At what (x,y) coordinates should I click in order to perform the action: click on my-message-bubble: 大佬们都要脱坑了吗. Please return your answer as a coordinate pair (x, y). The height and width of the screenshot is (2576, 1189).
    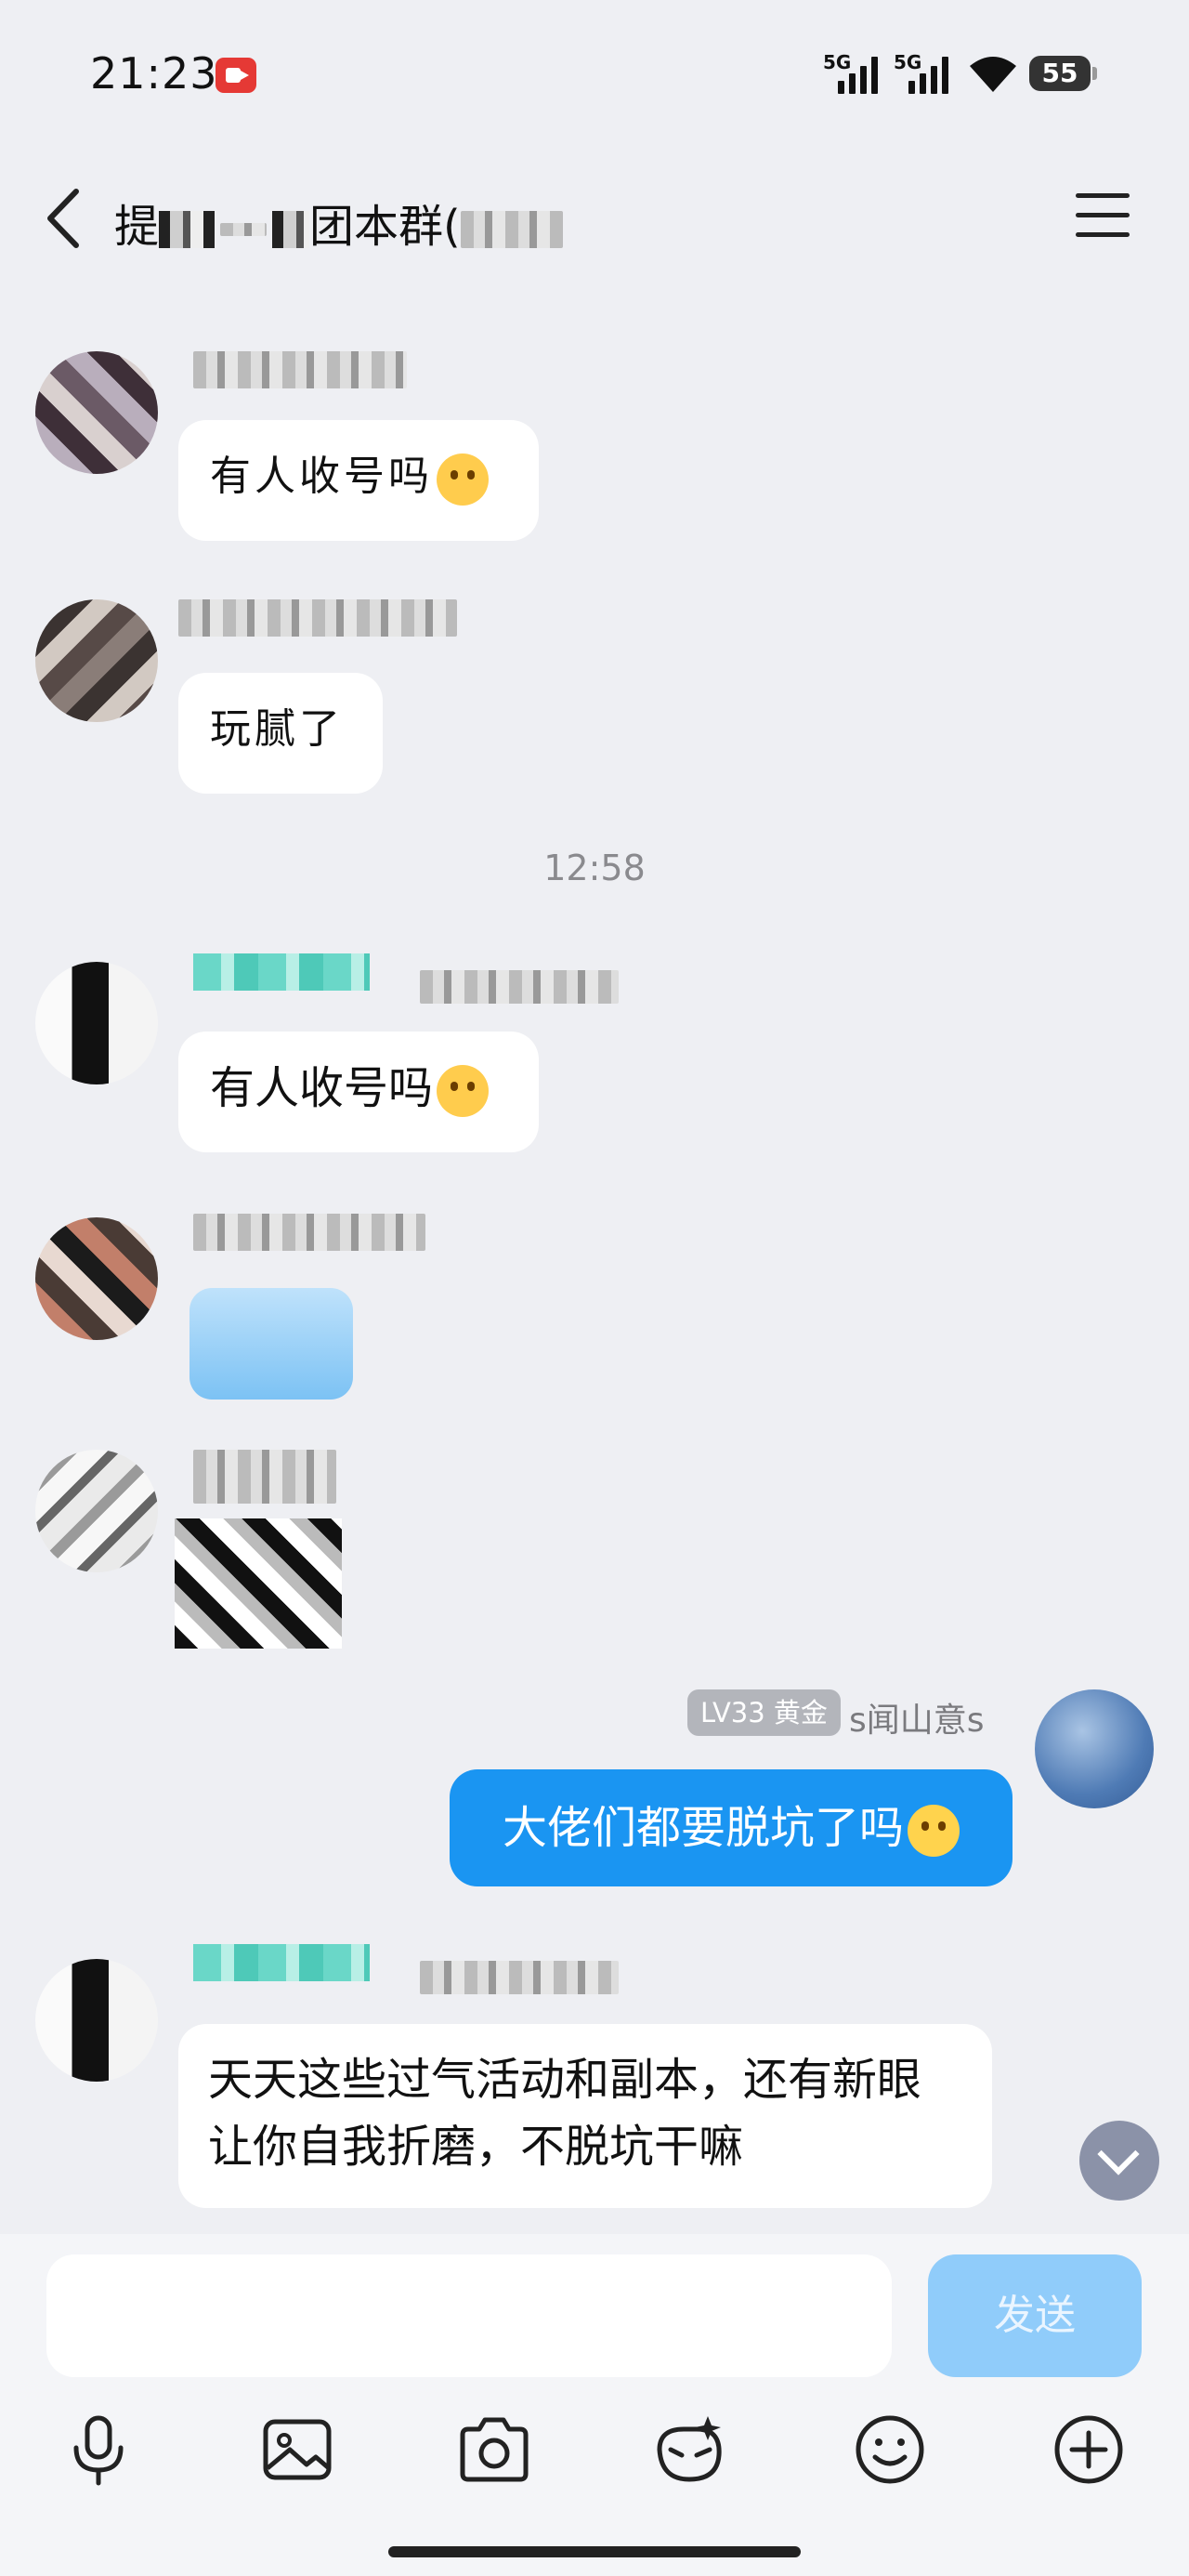
    Looking at the image, I should click on (732, 1827).